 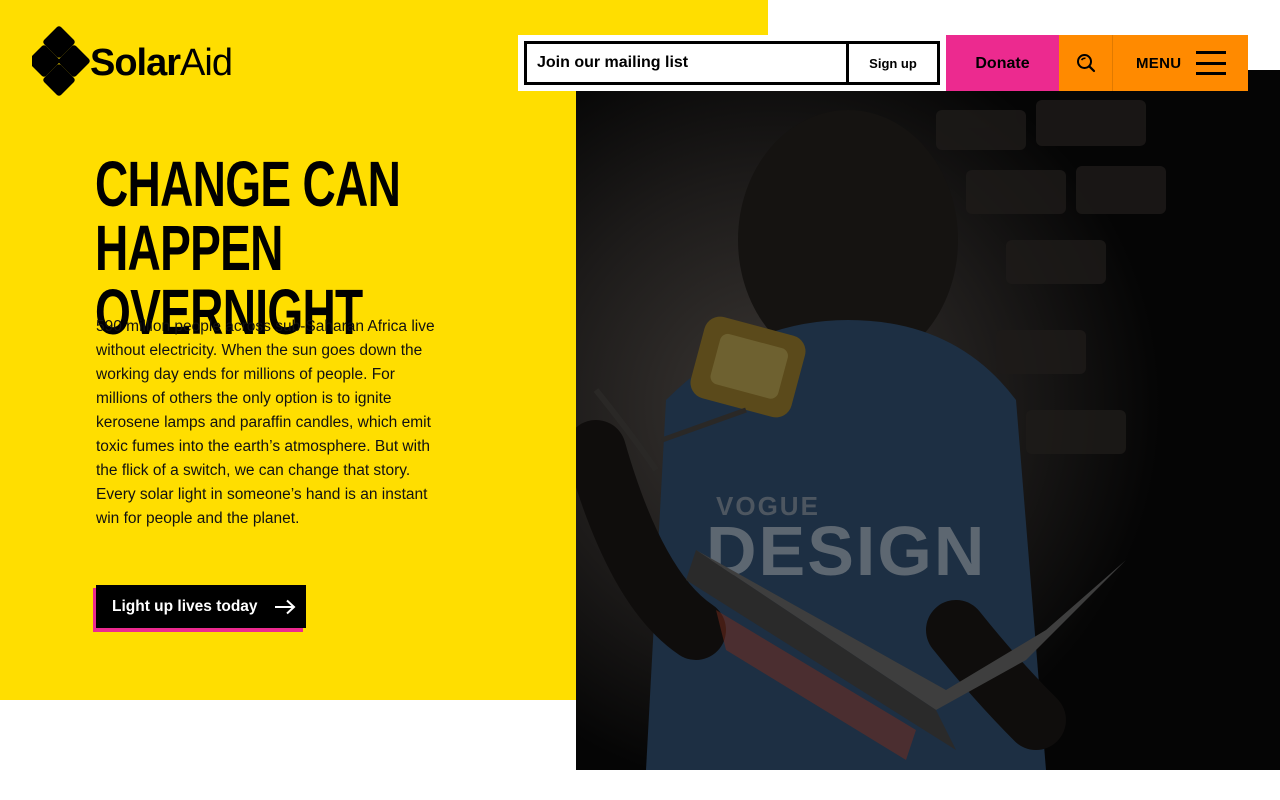 I want to click on sign-up-button: Sign up, so click(x=893, y=63).